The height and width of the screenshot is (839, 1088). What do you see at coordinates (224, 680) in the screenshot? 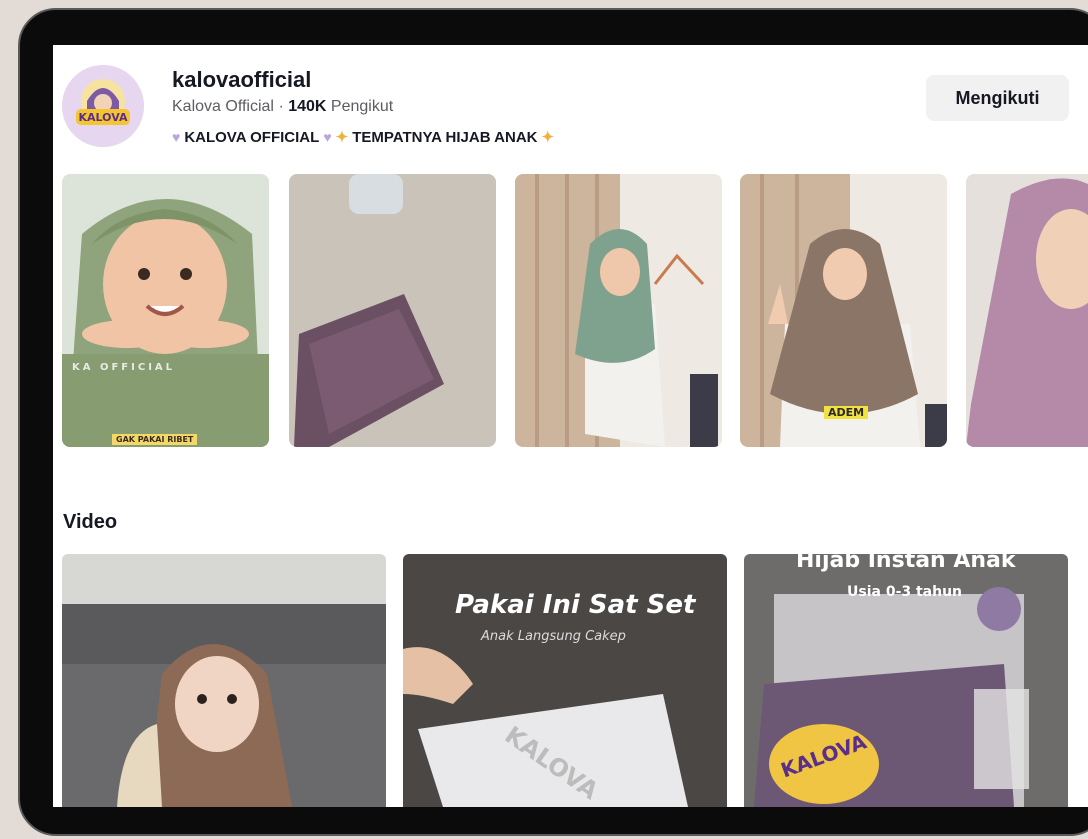
I see `video-thumbnail` at bounding box center [224, 680].